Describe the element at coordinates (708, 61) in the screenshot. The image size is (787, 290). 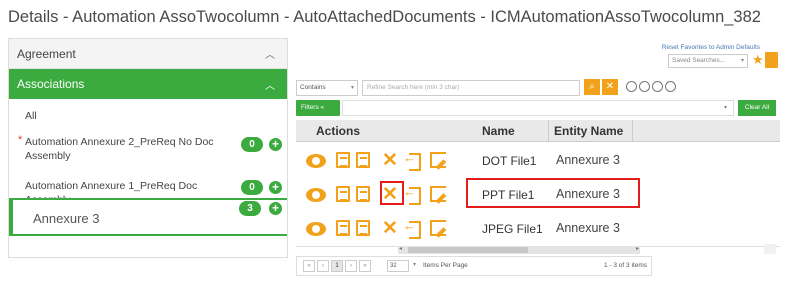
I see `saved-searches-select: Saved Searches... ▾` at that location.